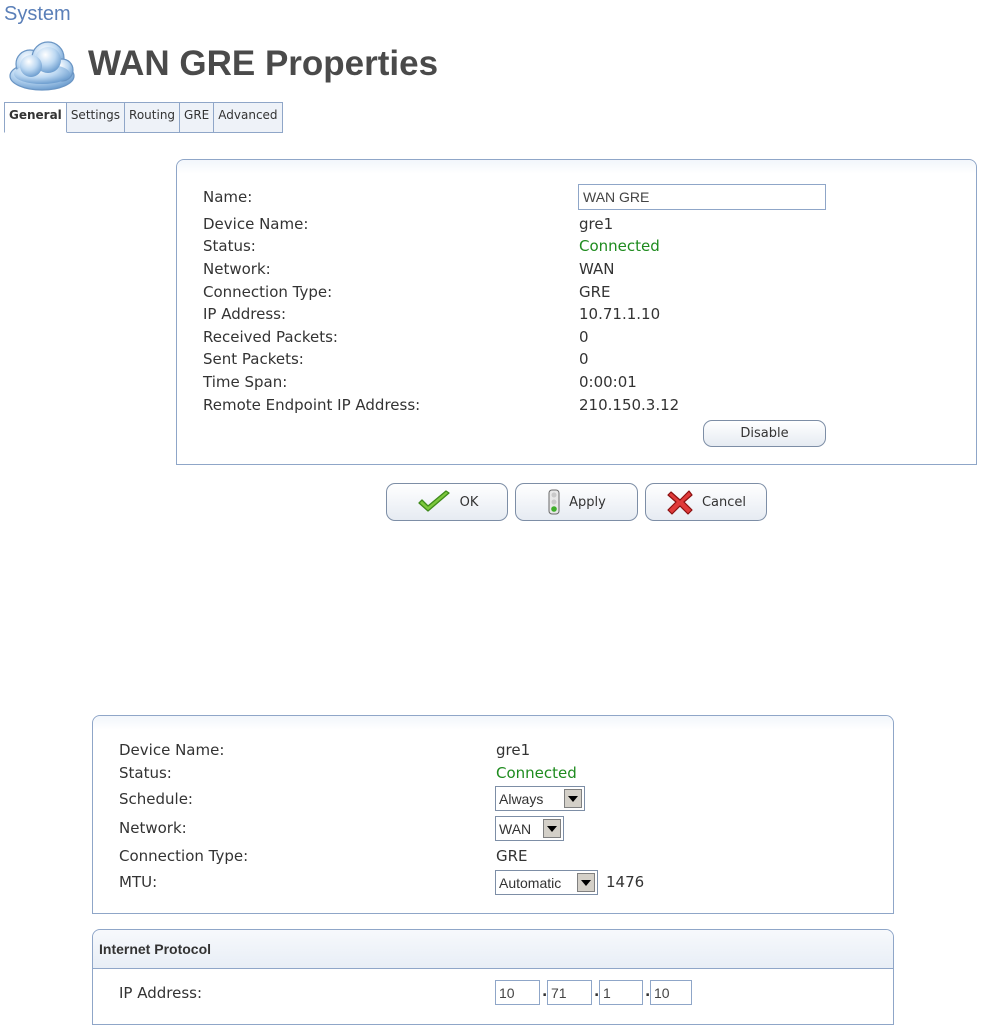 The height and width of the screenshot is (1028, 986). What do you see at coordinates (584, 359) in the screenshot?
I see `sent-packets-value: 0` at bounding box center [584, 359].